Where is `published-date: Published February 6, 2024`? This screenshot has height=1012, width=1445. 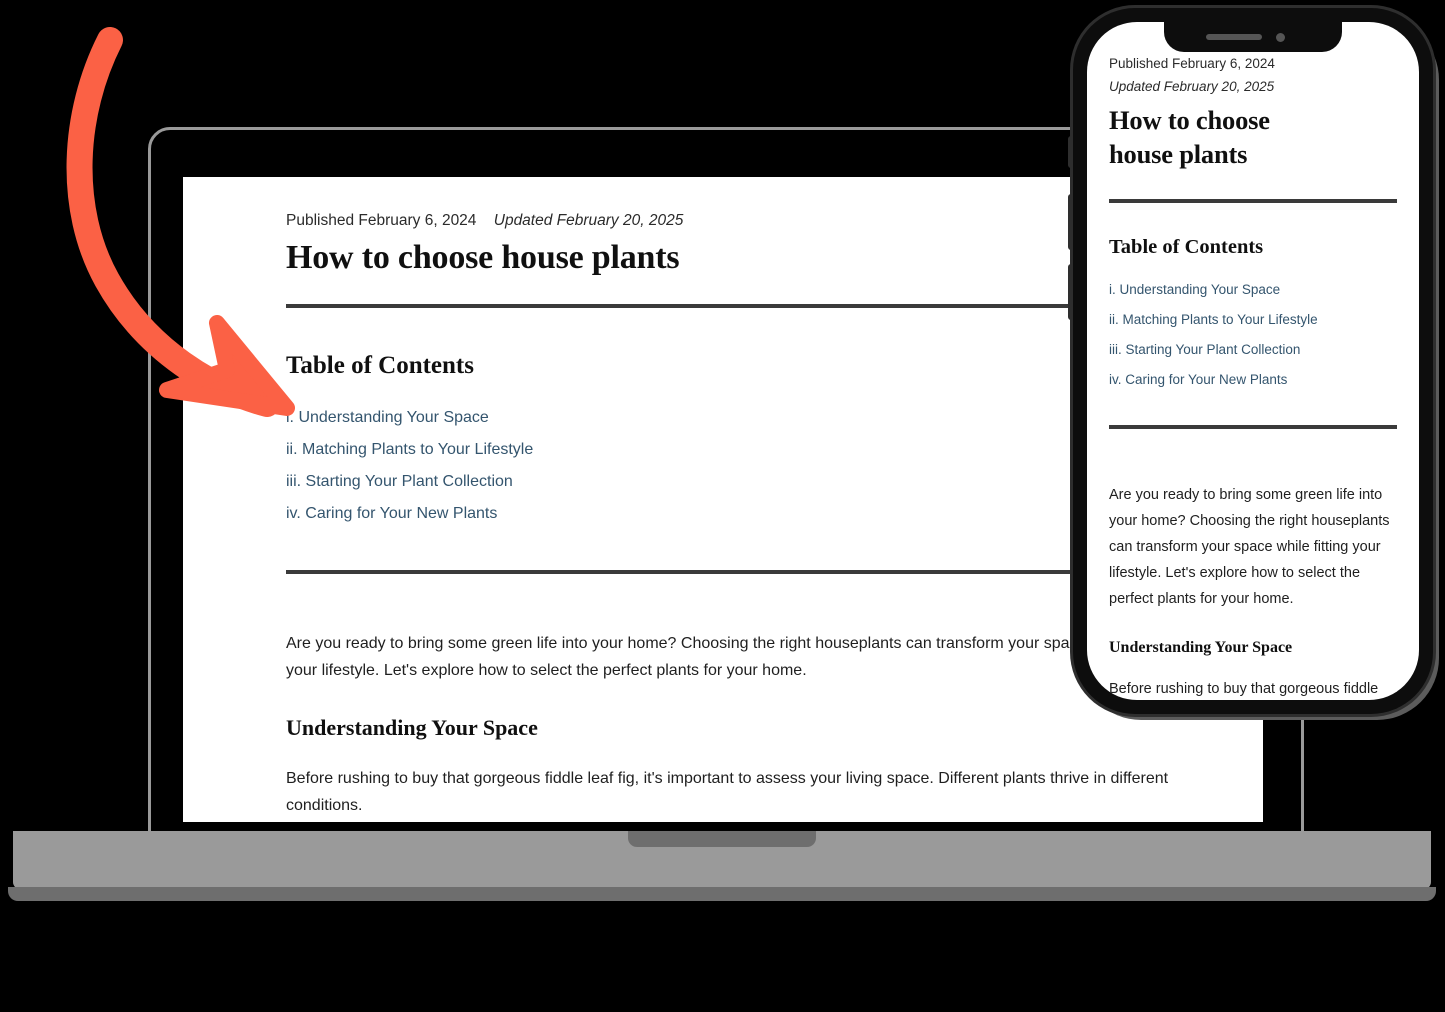
published-date: Published February 6, 2024 is located at coordinates (381, 220).